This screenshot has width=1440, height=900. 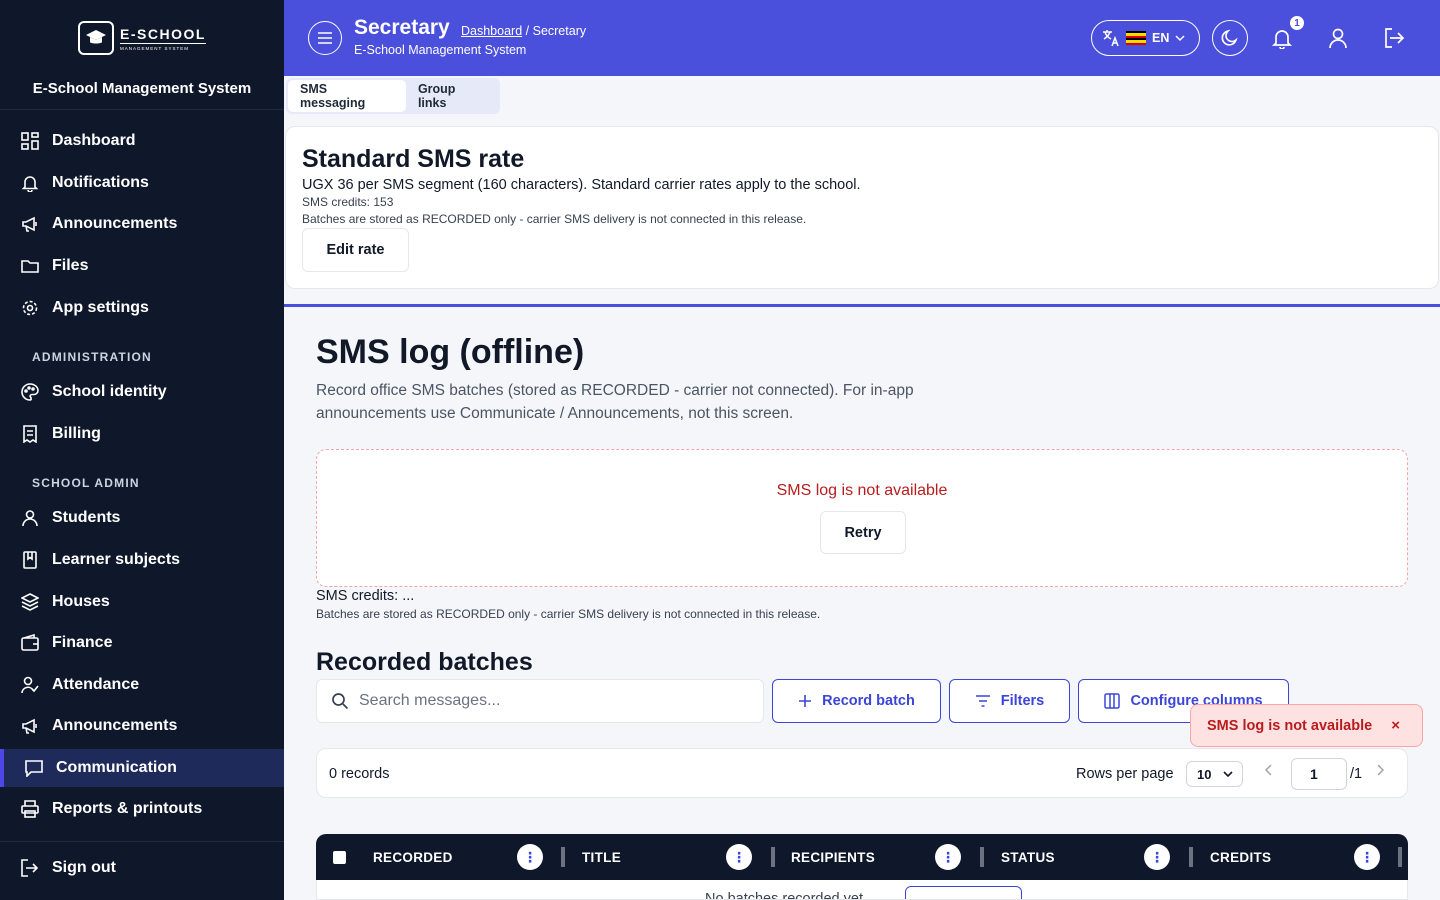 I want to click on records-count: 0 records, so click(x=359, y=774).